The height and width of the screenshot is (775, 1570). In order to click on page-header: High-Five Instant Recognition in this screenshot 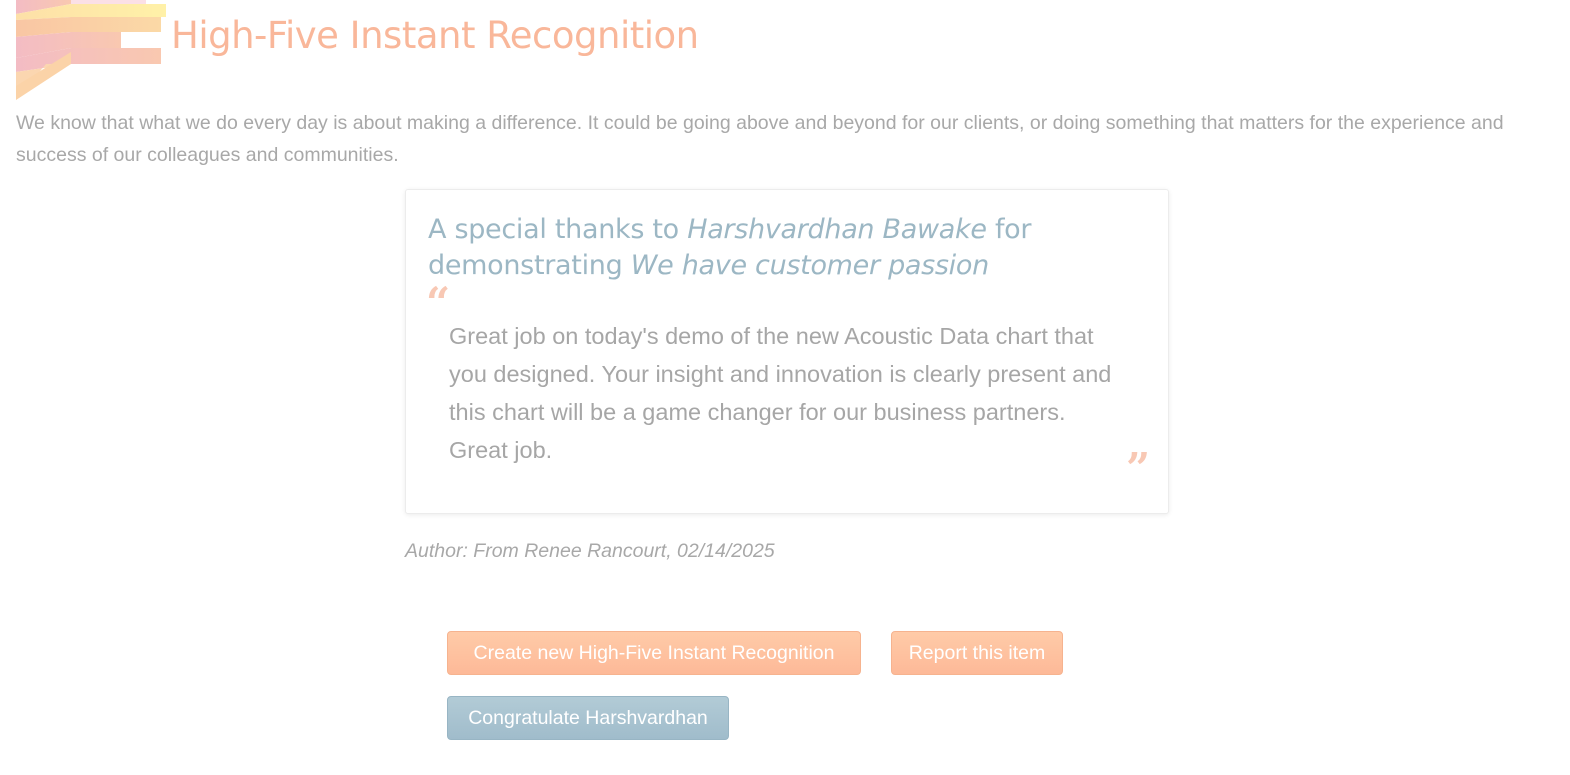, I will do `click(366, 50)`.